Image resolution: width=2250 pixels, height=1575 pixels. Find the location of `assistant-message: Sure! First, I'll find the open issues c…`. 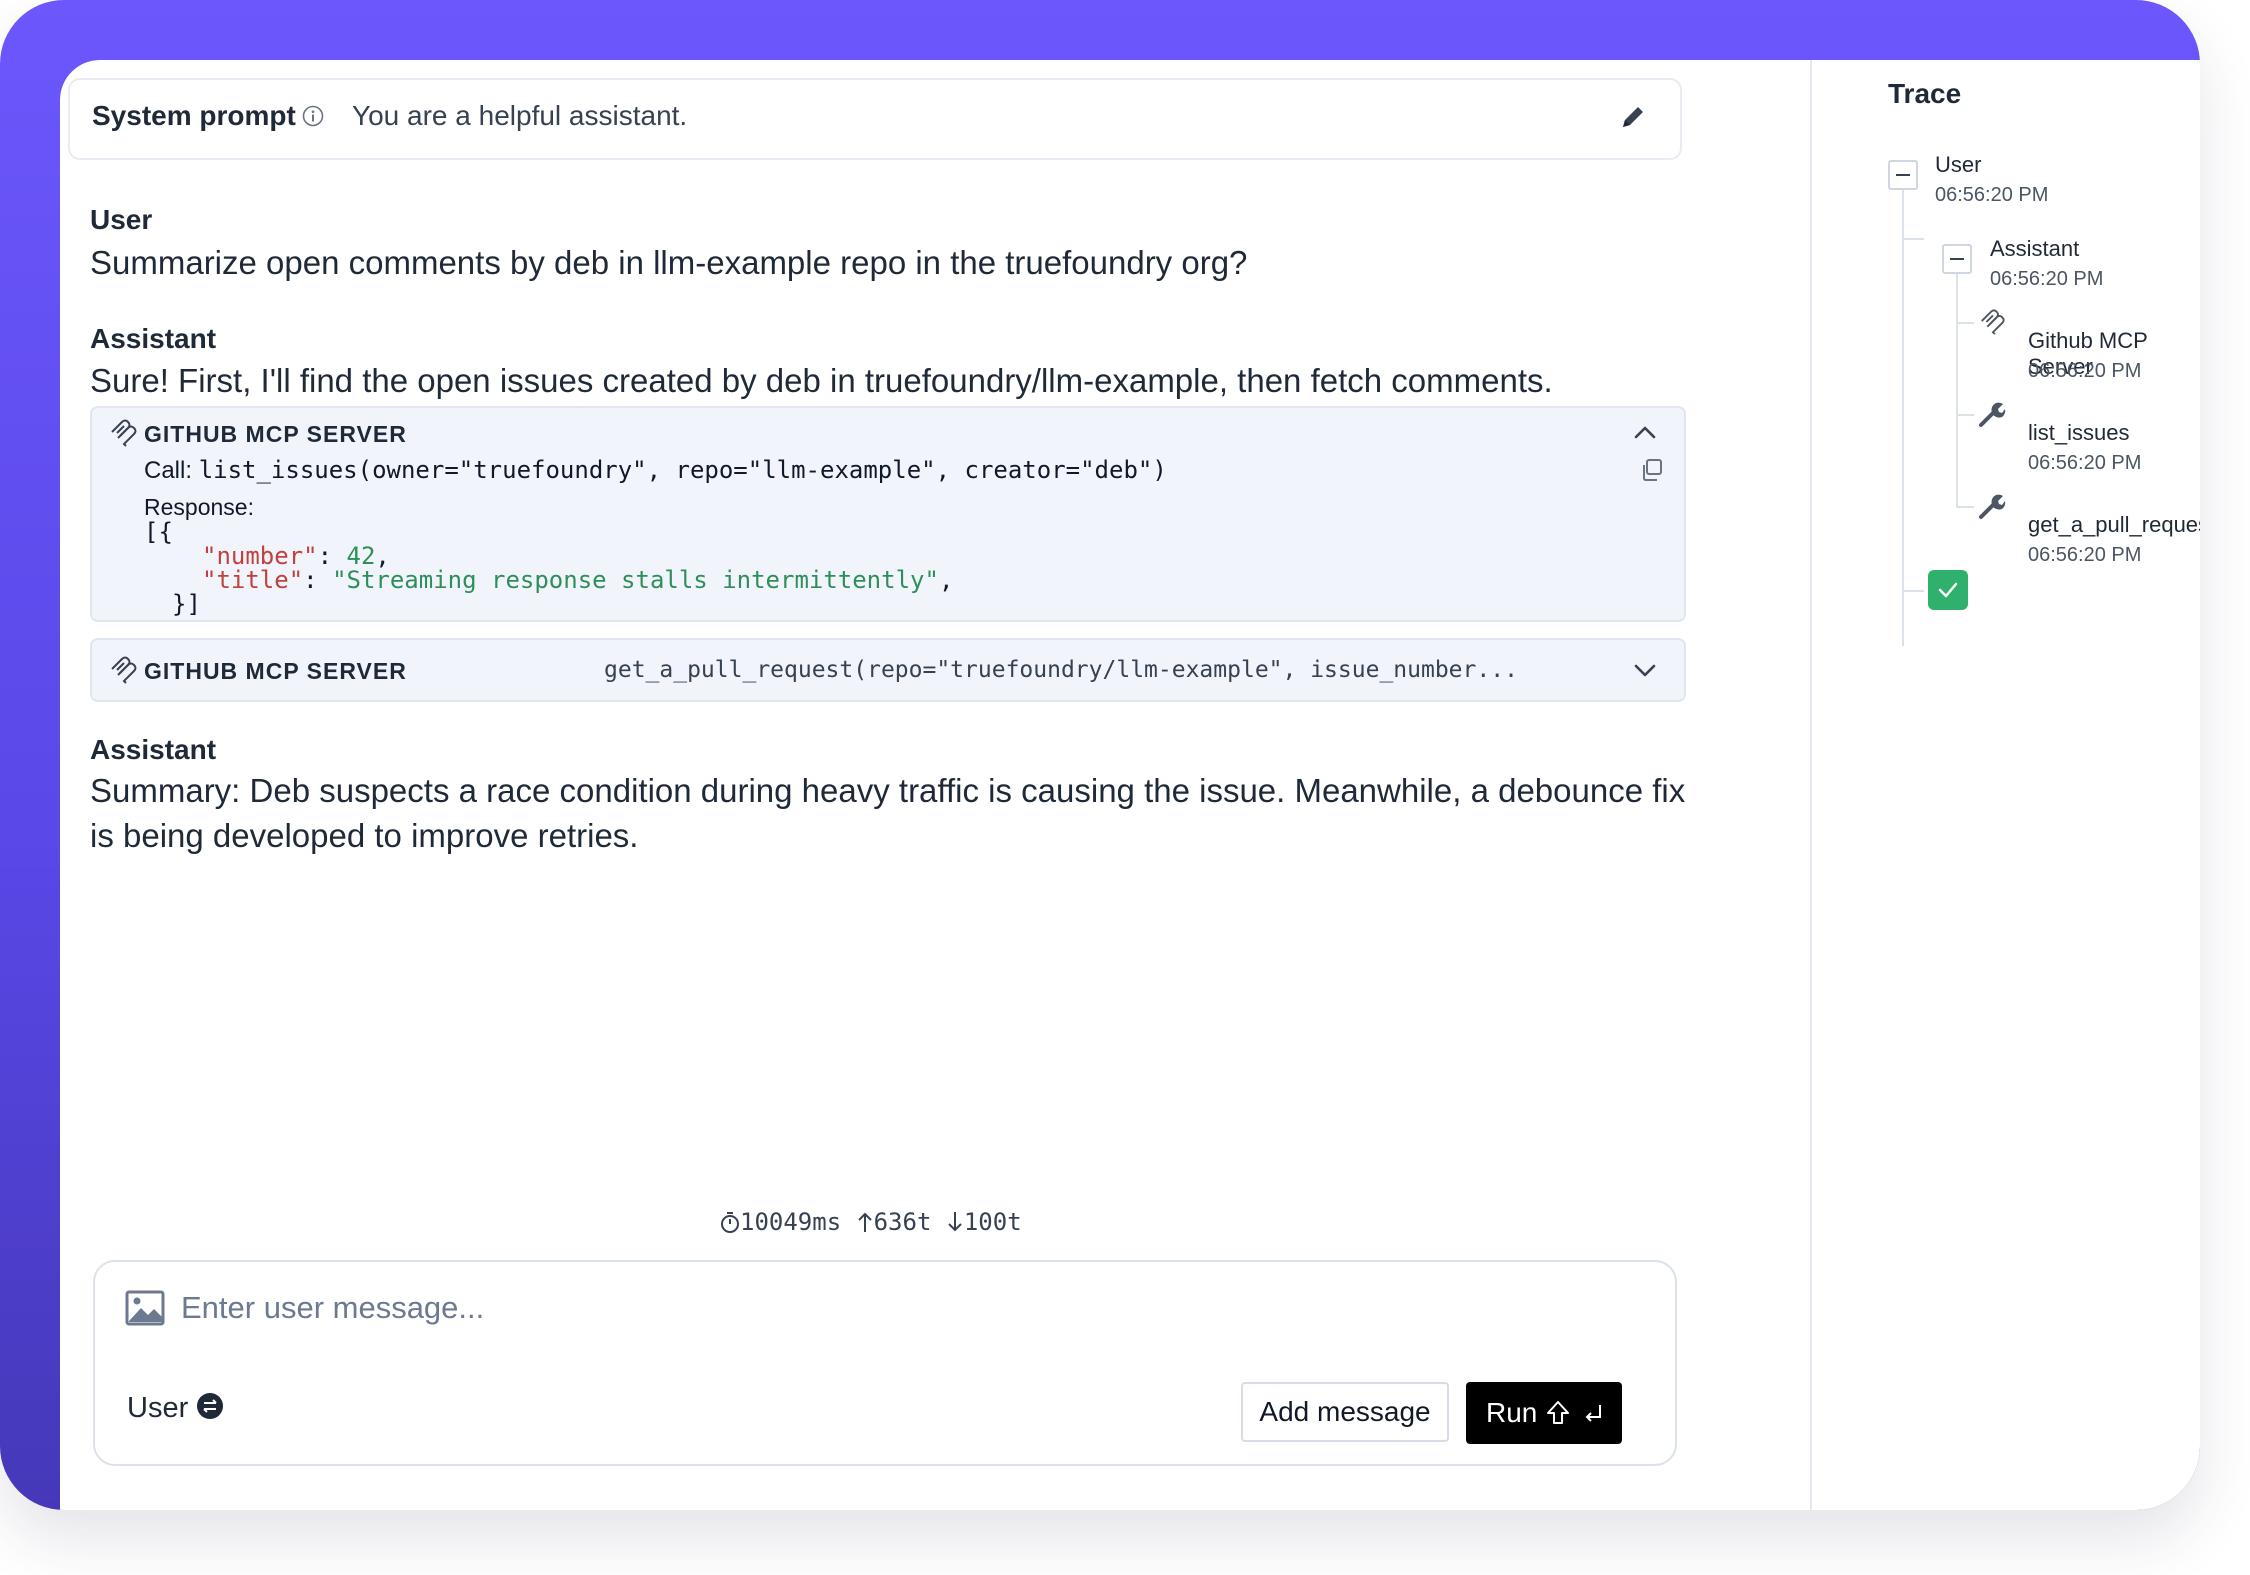

assistant-message: Sure! First, I'll find the open issues c… is located at coordinates (821, 380).